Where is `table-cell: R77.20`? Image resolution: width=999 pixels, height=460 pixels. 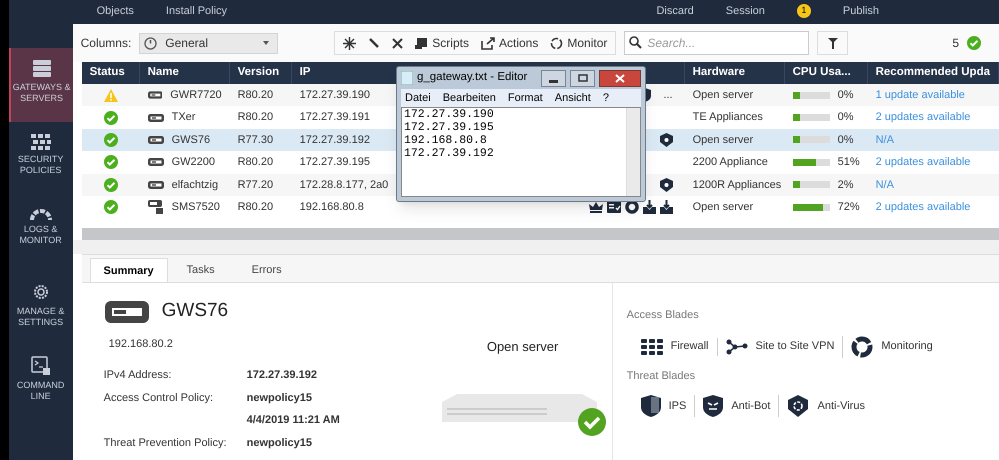
table-cell: R77.20 is located at coordinates (256, 184).